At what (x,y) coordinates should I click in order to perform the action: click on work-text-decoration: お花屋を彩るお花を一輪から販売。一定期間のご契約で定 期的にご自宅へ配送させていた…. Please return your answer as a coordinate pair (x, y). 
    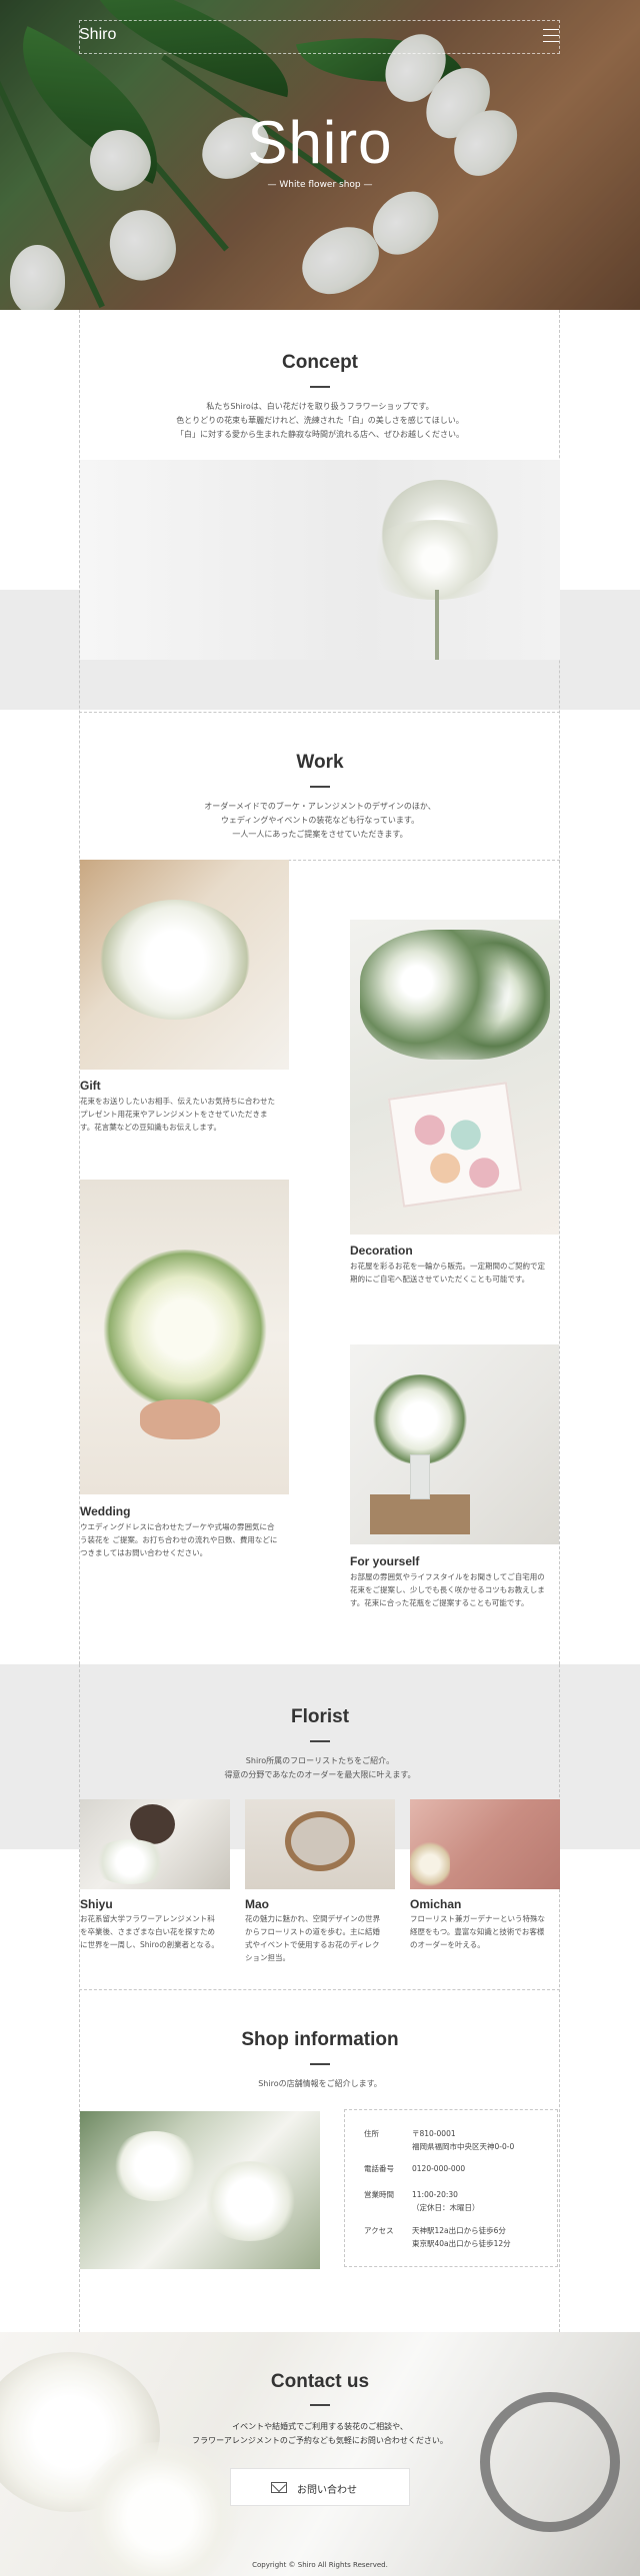
    Looking at the image, I should click on (447, 1273).